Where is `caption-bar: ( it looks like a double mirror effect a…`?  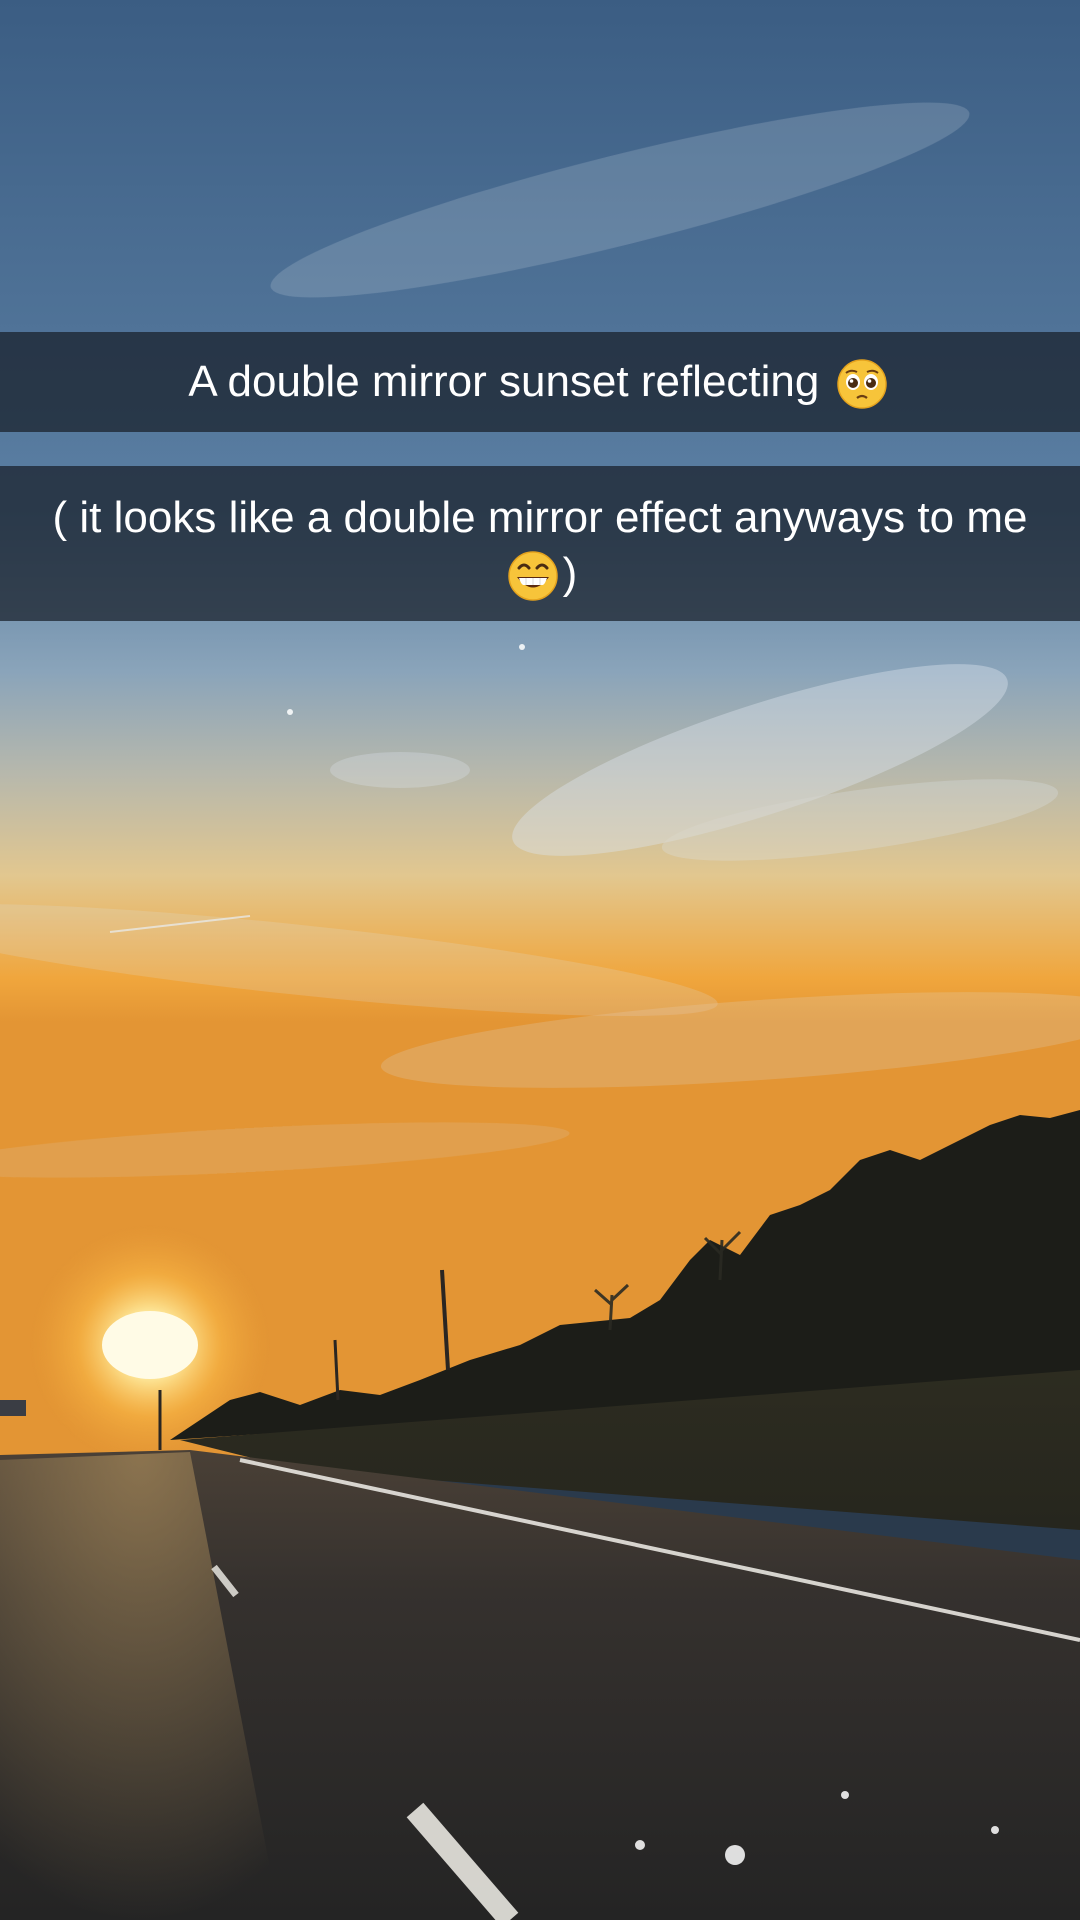
caption-bar: ( it looks like a double mirror effect a… is located at coordinates (540, 543).